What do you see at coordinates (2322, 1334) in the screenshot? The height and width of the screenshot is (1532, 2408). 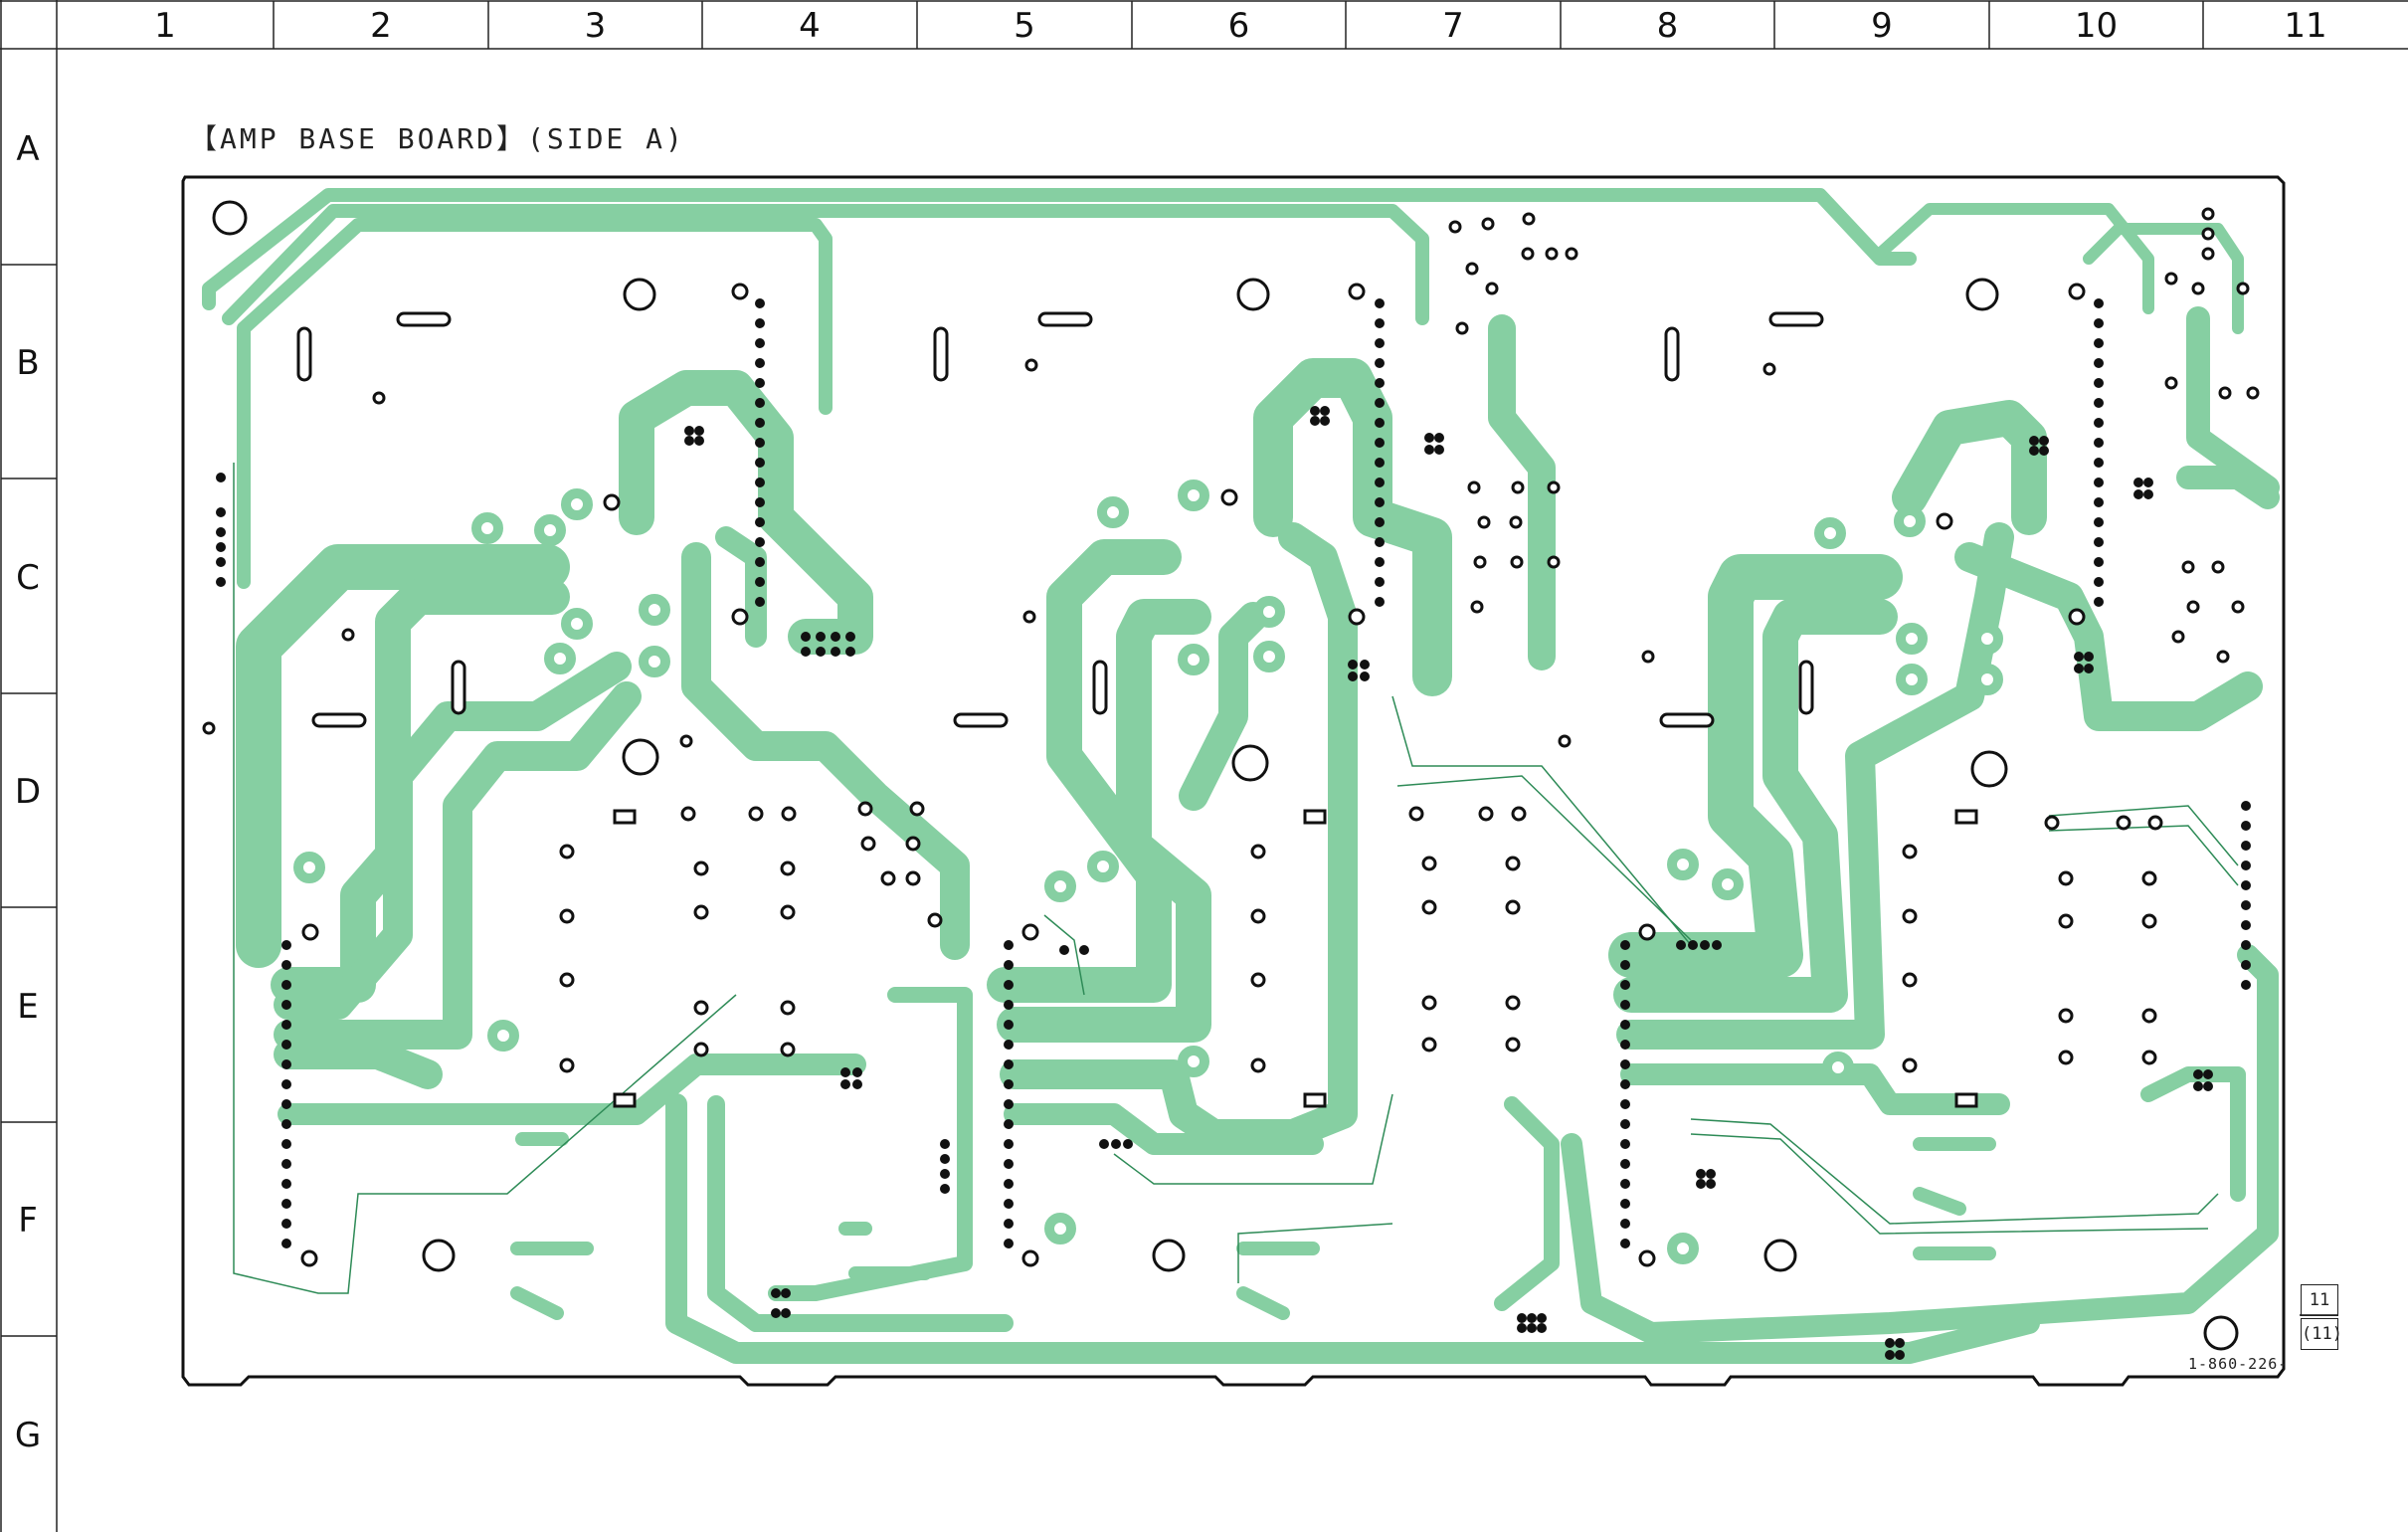 I see `page-number-box-parenthesized: (11)` at bounding box center [2322, 1334].